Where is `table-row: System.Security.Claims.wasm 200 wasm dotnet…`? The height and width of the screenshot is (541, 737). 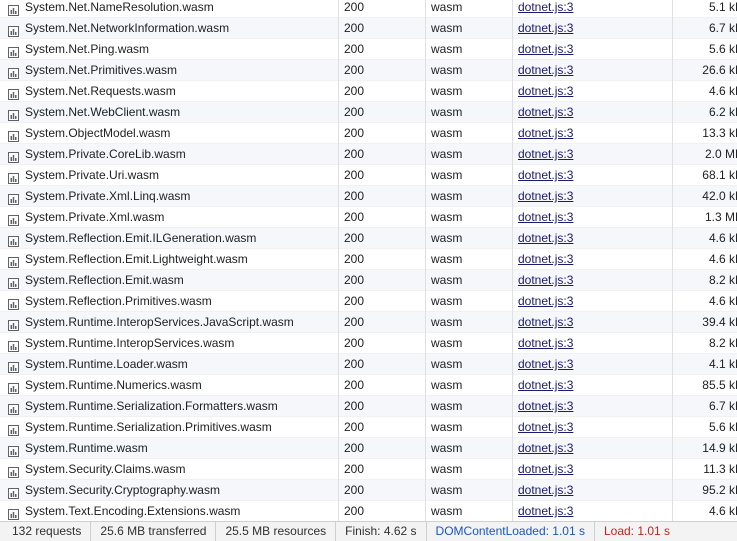
table-row: System.Security.Claims.wasm 200 wasm dotnet… is located at coordinates (368, 469).